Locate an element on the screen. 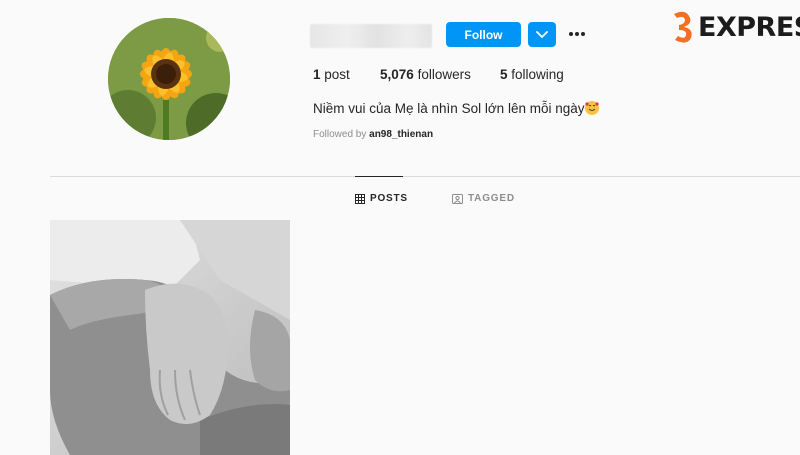 This screenshot has height=455, width=800. express-watermark-logo: EXPRESS is located at coordinates (735, 27).